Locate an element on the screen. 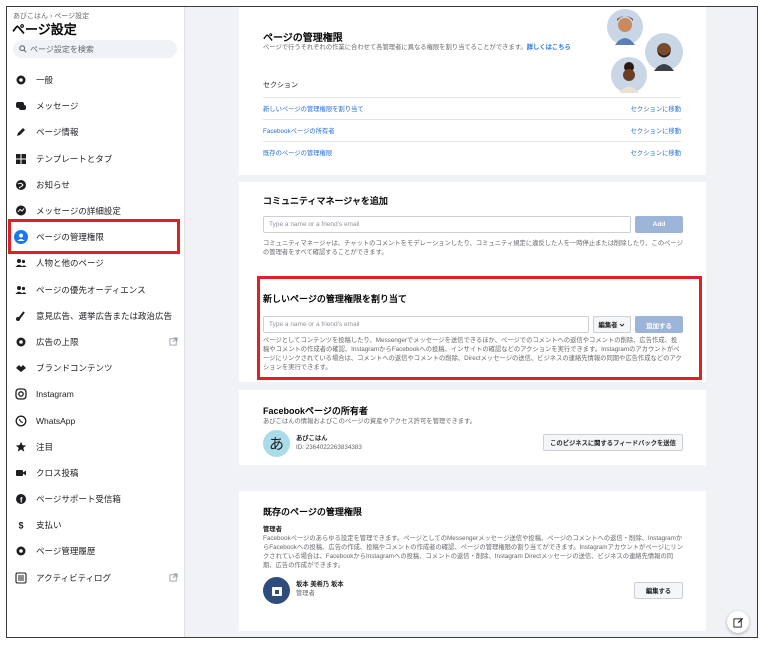 Image resolution: width=769 pixels, height=645 pixels. list-icon is located at coordinates (21, 578).